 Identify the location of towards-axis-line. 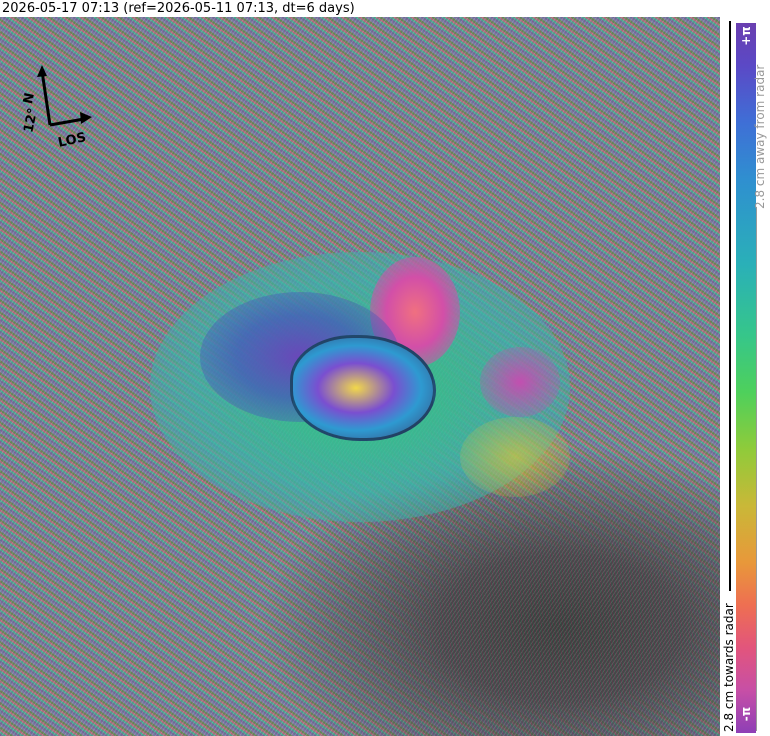
(730, 306).